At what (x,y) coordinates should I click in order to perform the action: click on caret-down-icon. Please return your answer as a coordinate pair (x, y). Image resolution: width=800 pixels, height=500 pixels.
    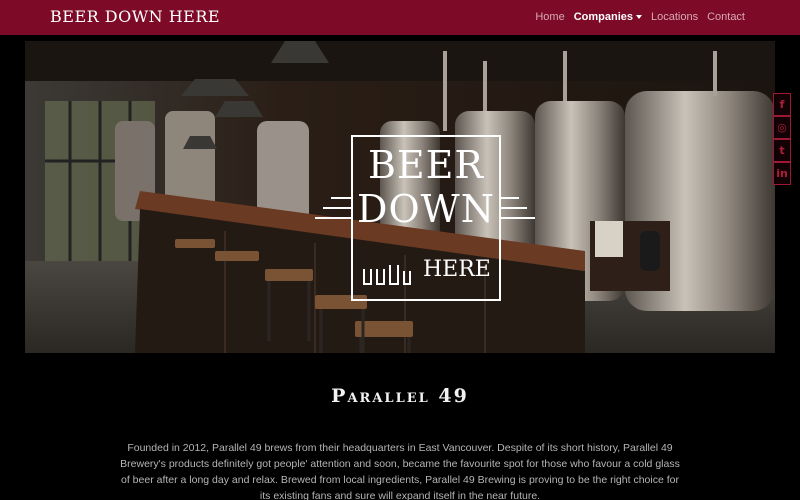
    Looking at the image, I should click on (638, 17).